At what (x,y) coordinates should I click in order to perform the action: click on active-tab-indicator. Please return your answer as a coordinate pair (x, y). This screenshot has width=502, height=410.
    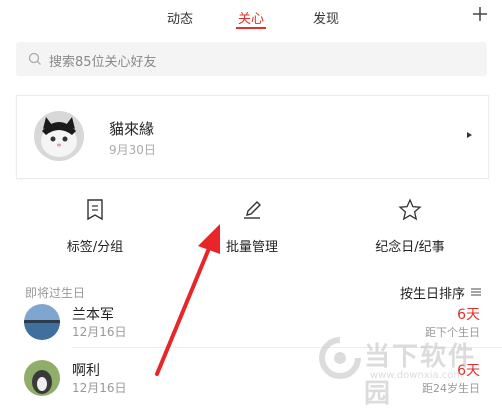
    Looking at the image, I should click on (251, 28).